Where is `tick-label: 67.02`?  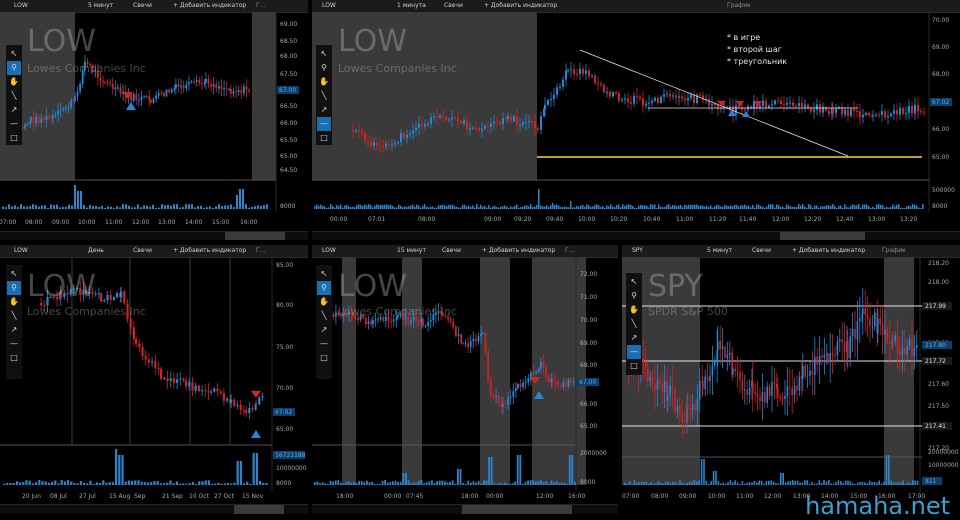
tick-label: 67.02 is located at coordinates (283, 412).